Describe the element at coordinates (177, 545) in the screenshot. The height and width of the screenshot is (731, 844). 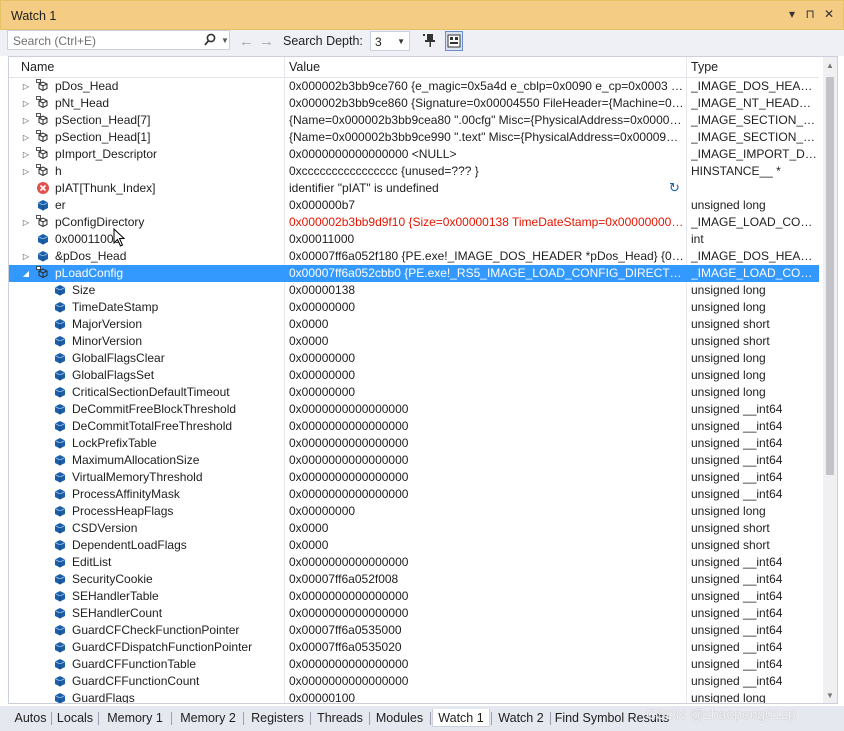
I see `watch-name: DependentLoadFlags` at that location.